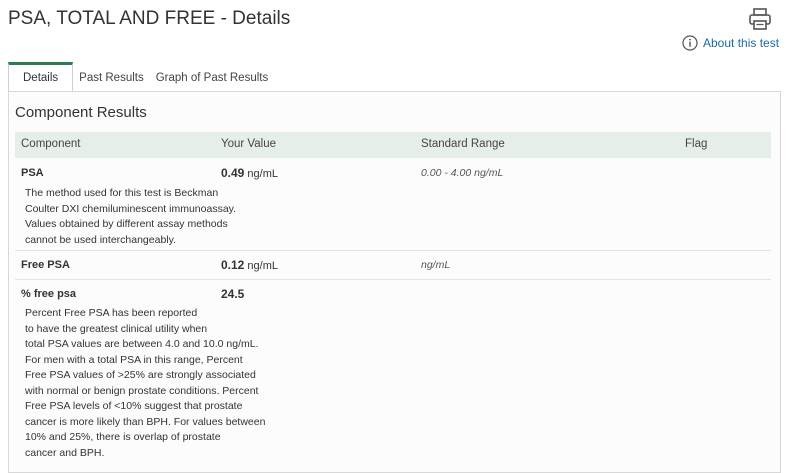 The image size is (800, 473). What do you see at coordinates (463, 144) in the screenshot?
I see `column-header-standard-range: Standard Range` at bounding box center [463, 144].